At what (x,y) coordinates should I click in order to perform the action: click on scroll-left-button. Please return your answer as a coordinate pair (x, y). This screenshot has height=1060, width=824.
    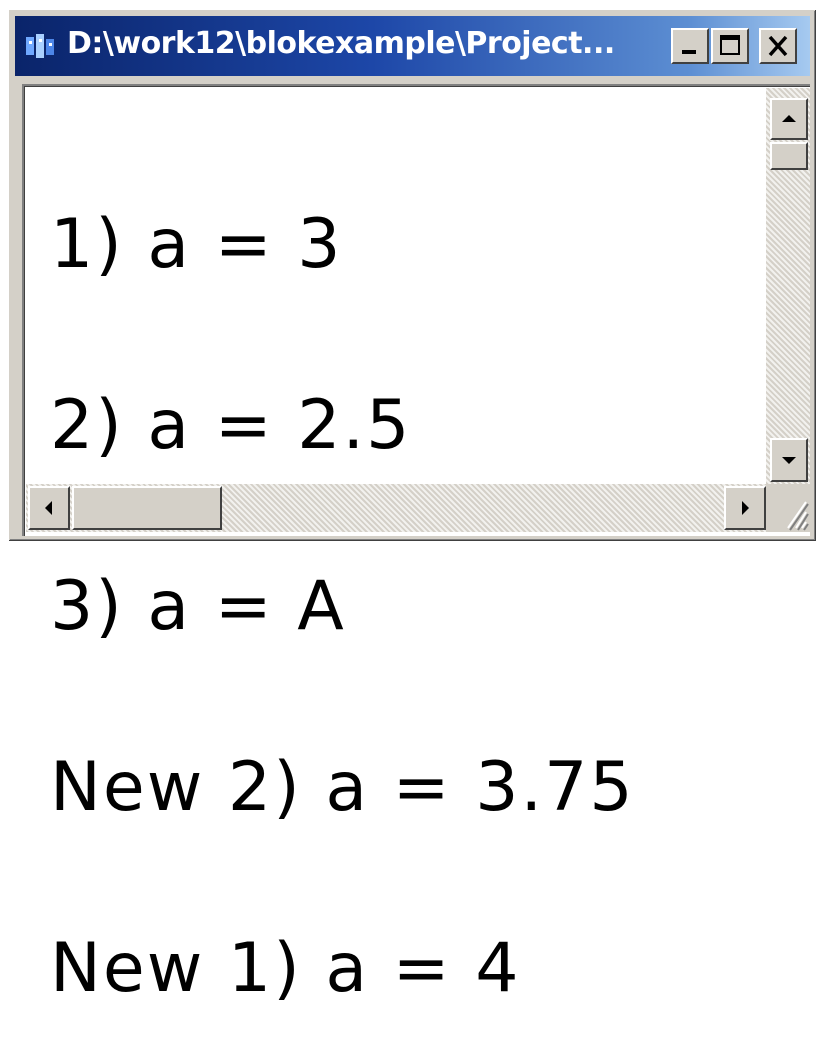
    Looking at the image, I should click on (49, 508).